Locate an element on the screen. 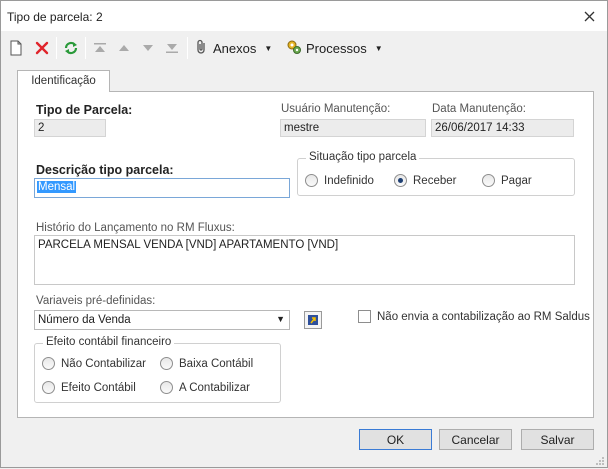  historico-label: Histório do Lançamento no RM Fluxus: is located at coordinates (135, 228).